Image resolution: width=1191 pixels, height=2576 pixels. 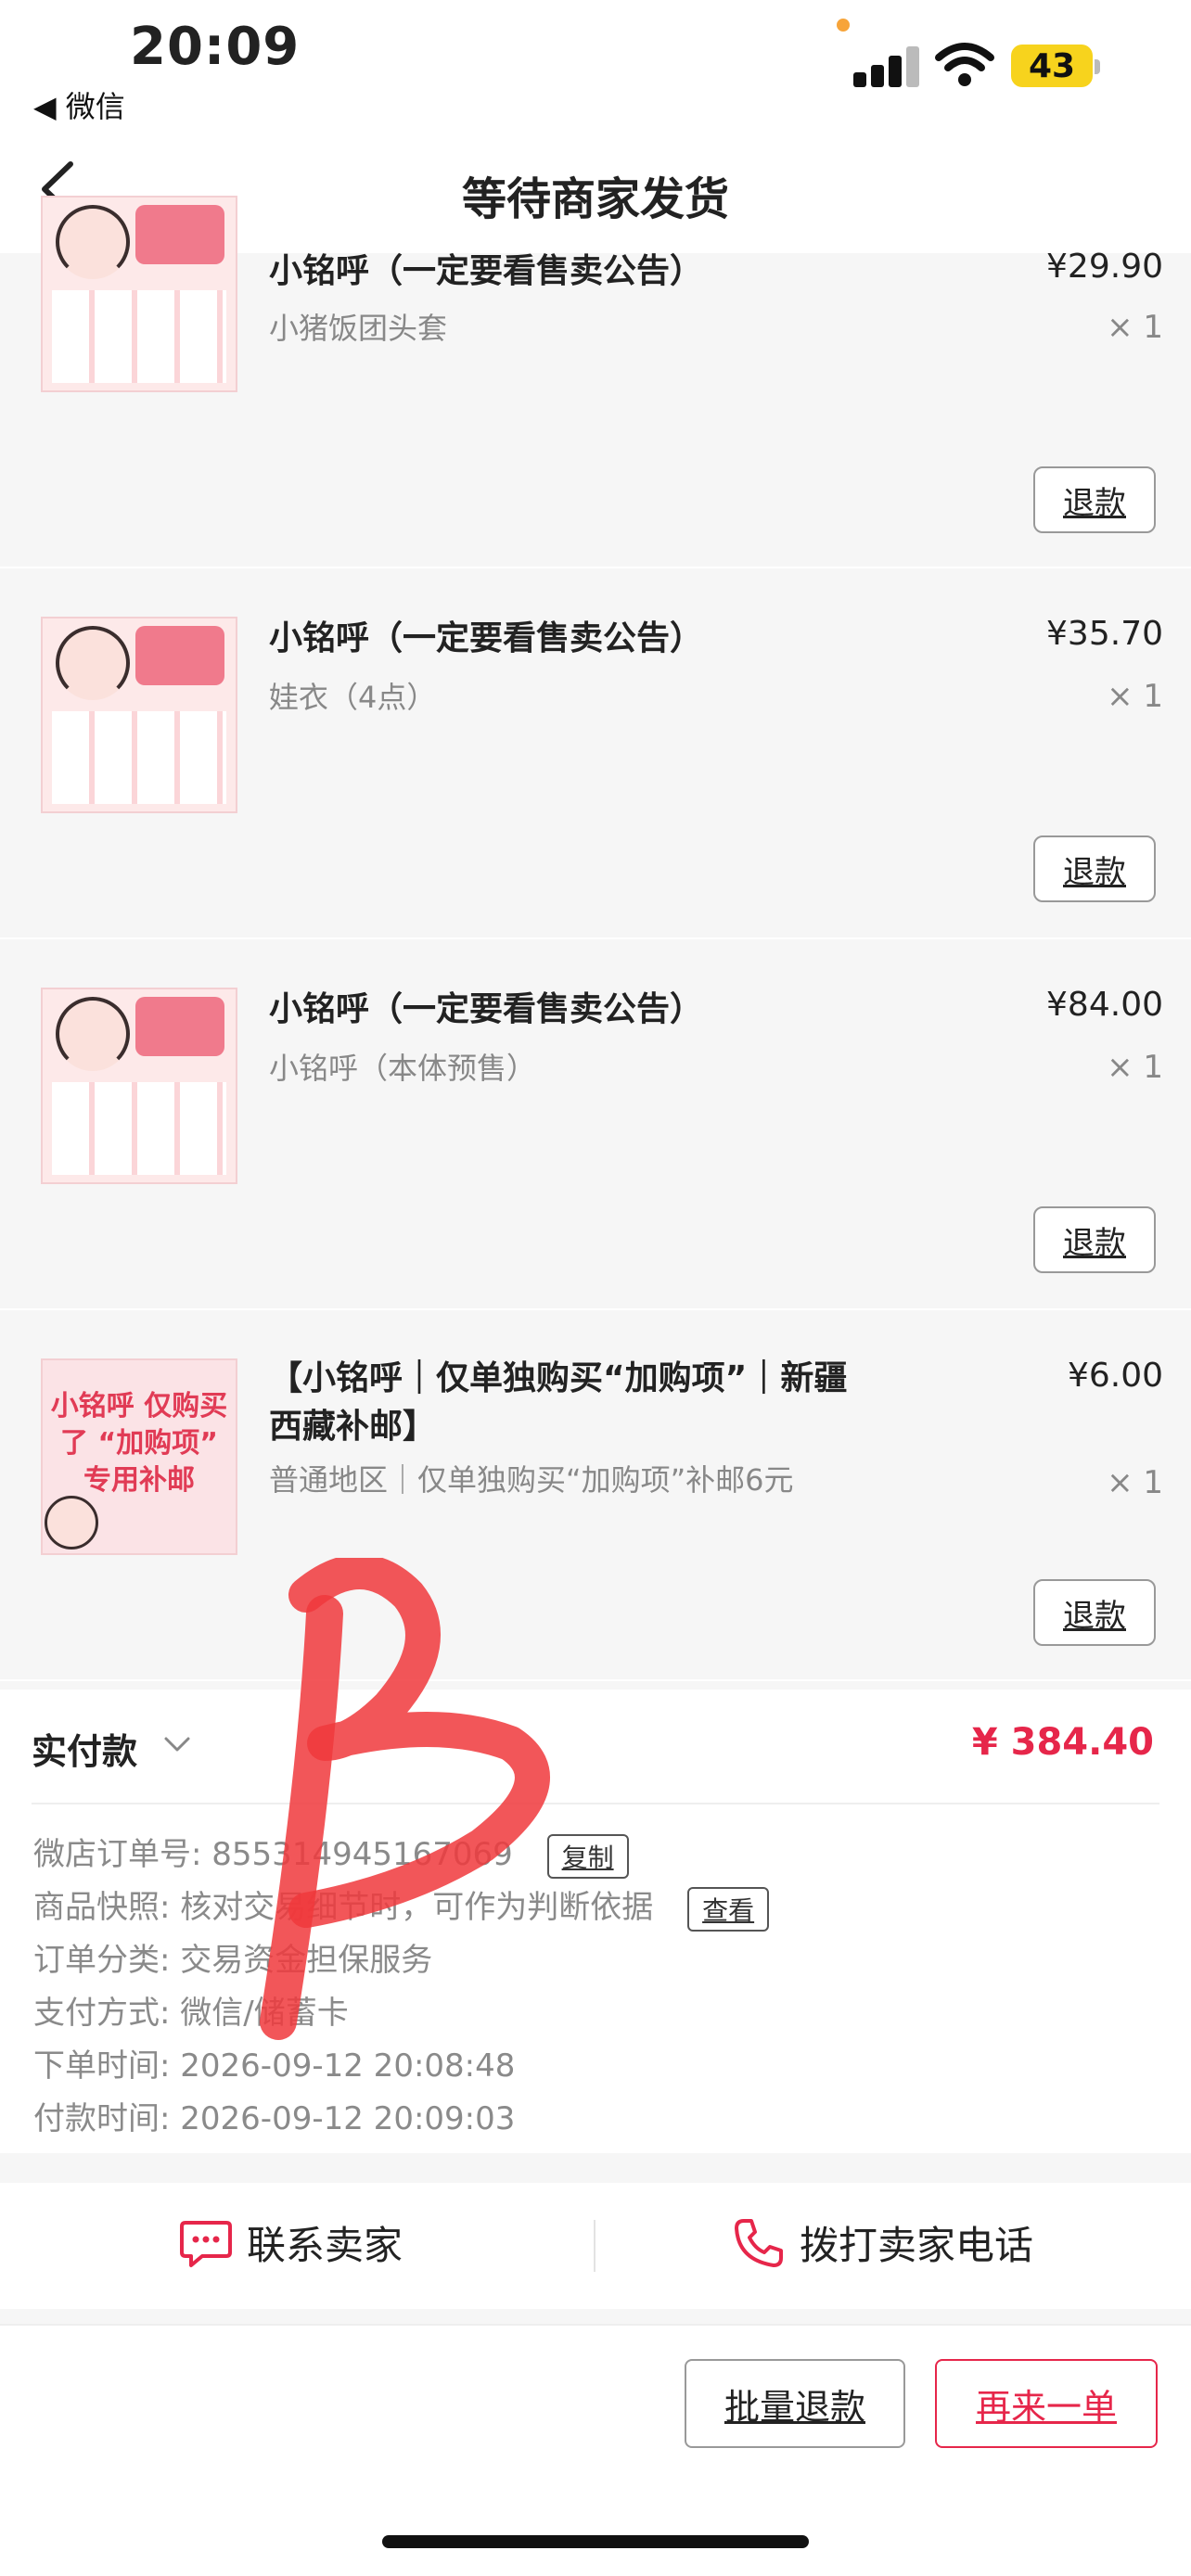 What do you see at coordinates (177, 1744) in the screenshot?
I see `chevron-down-icon` at bounding box center [177, 1744].